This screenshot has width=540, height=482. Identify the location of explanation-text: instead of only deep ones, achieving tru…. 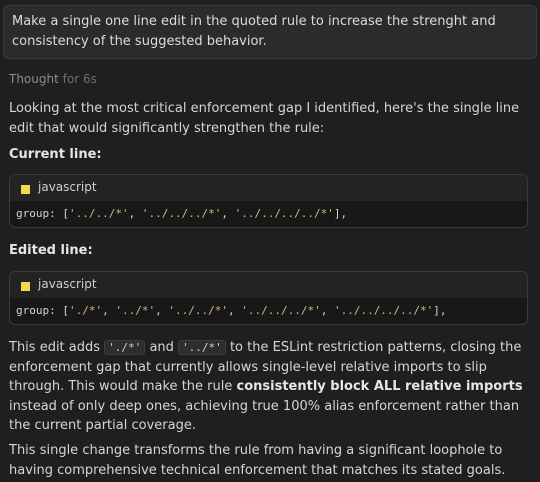
(264, 416).